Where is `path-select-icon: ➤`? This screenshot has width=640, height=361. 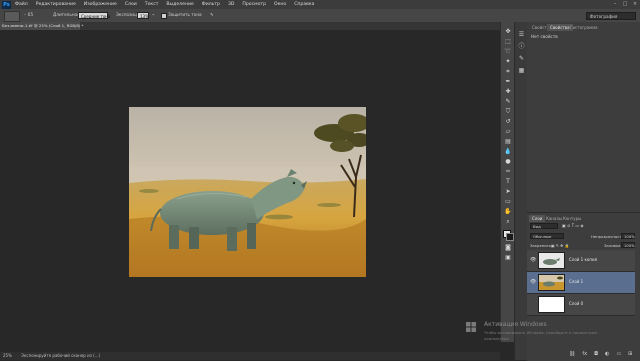 path-select-icon: ➤ is located at coordinates (508, 191).